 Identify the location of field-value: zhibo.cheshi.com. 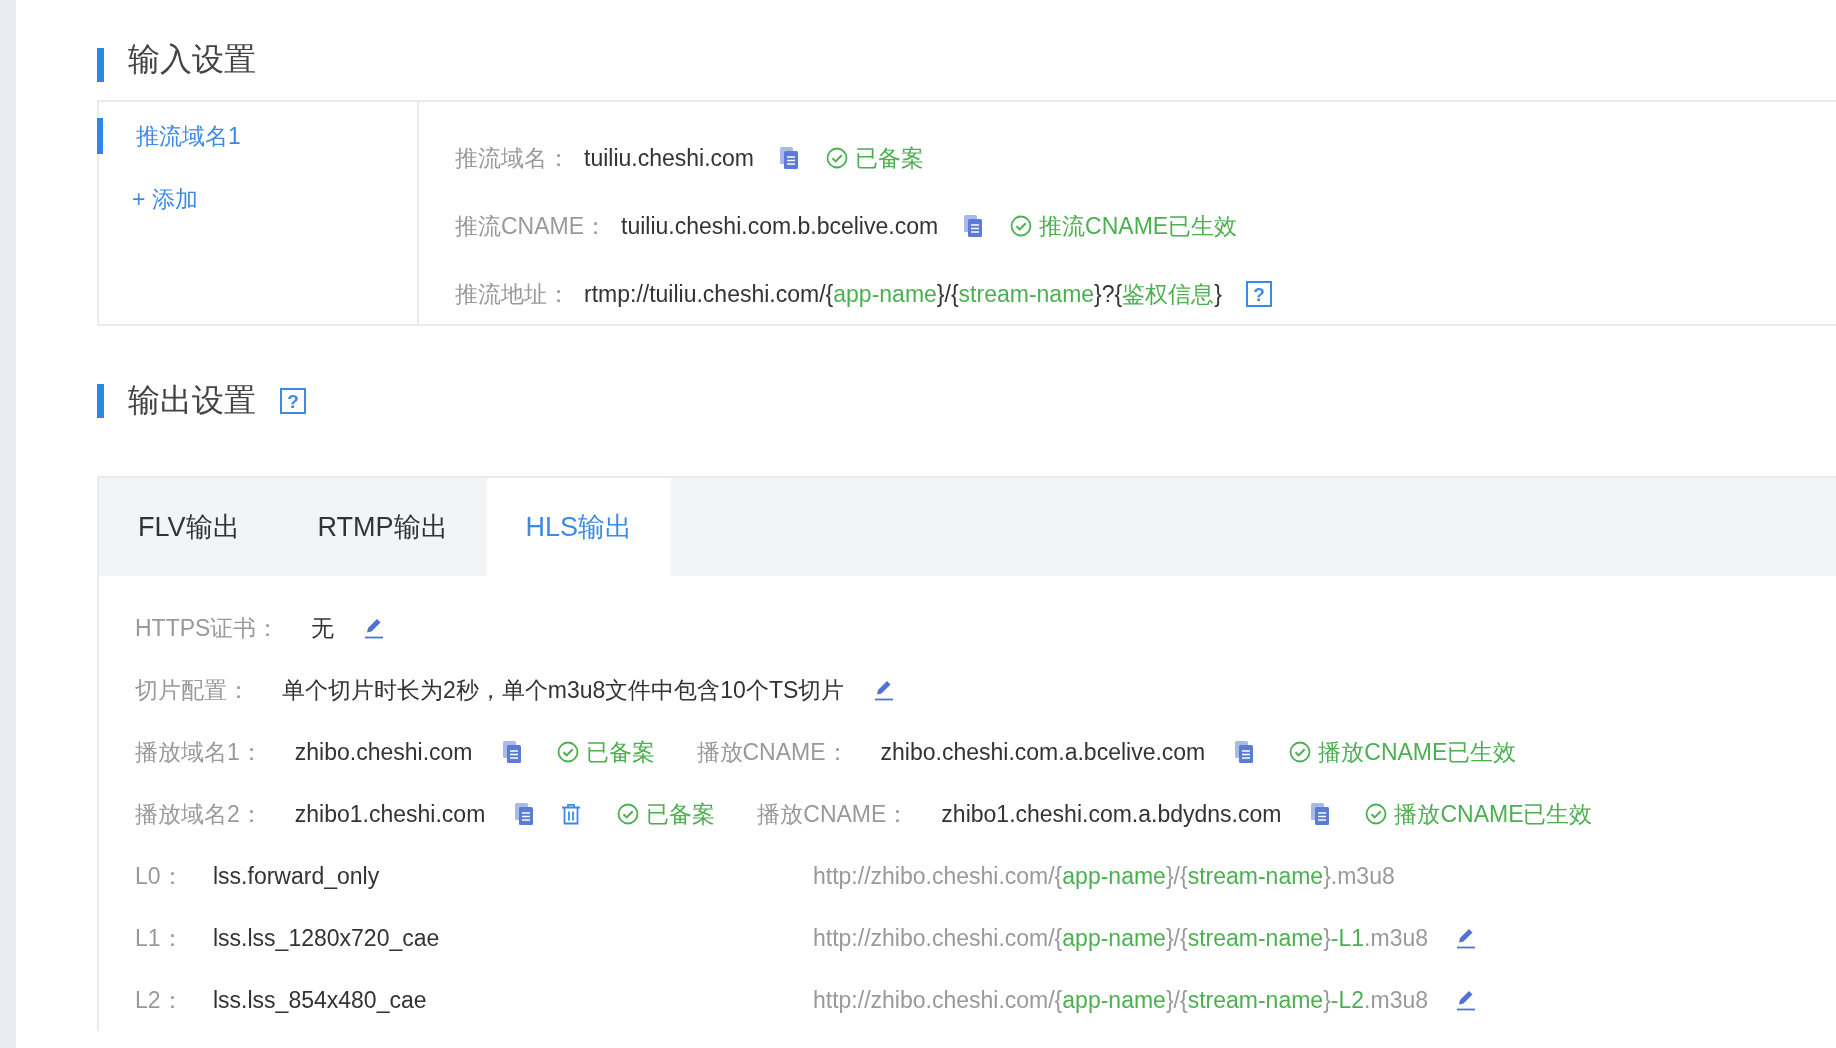
(383, 752).